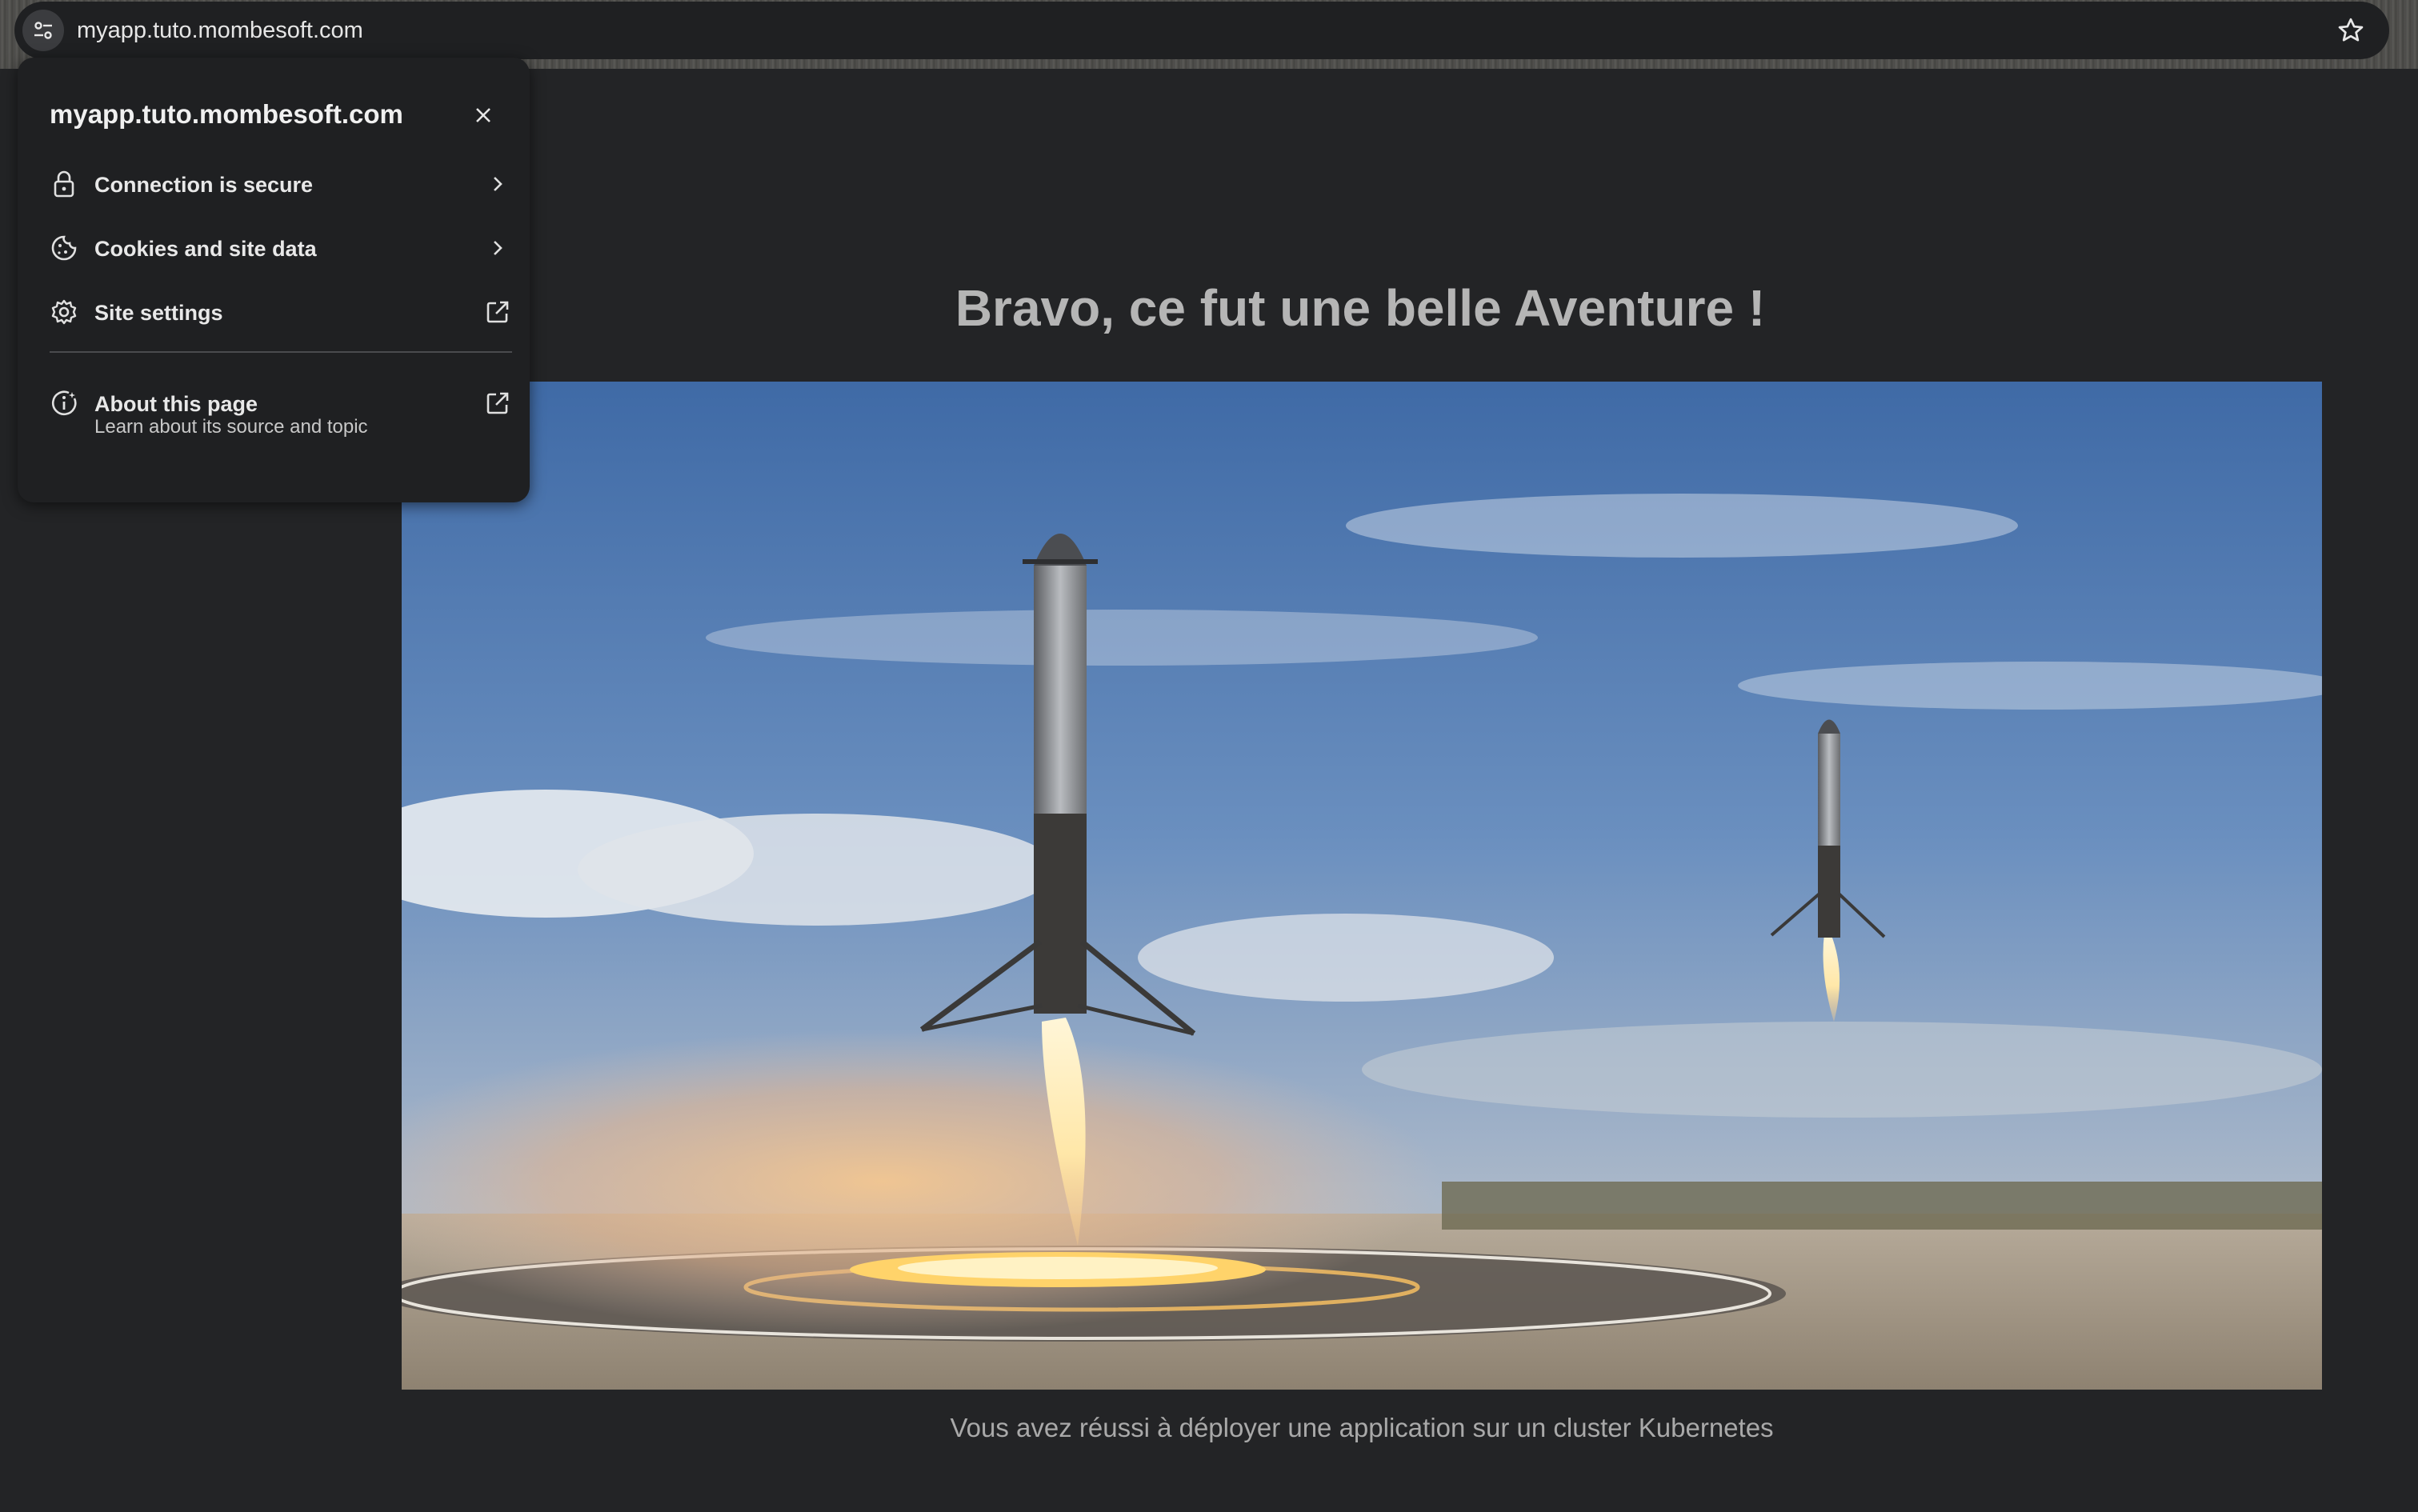 The width and height of the screenshot is (2418, 1512). I want to click on close-icon, so click(483, 115).